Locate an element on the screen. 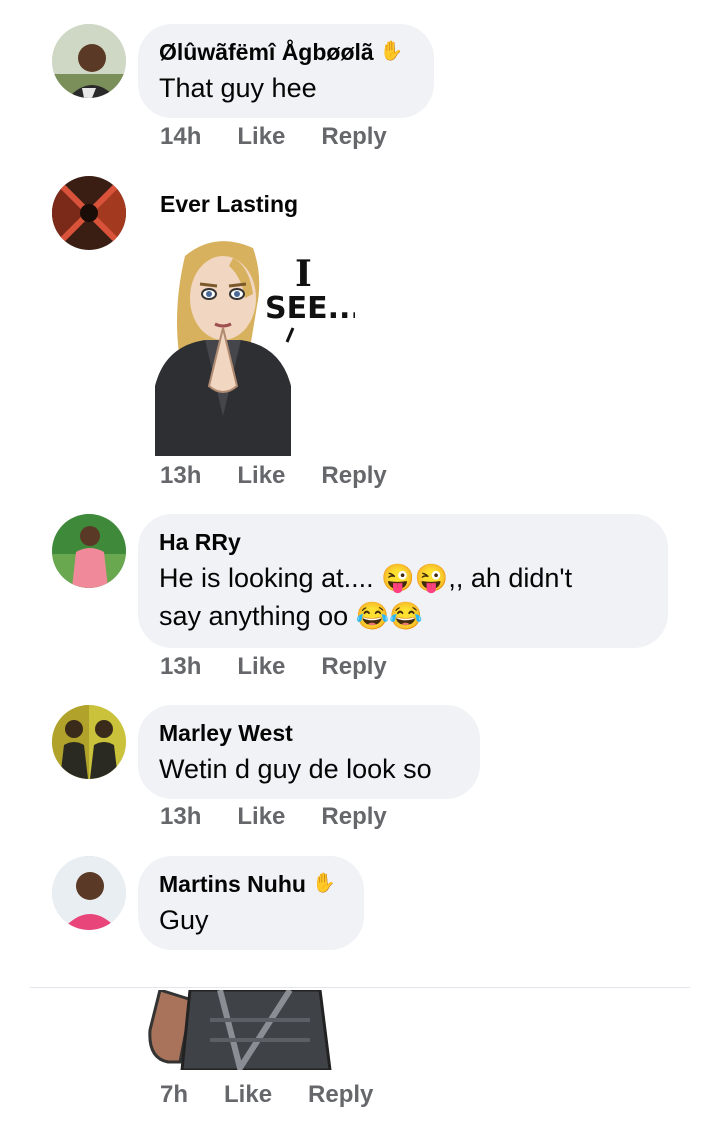 Image resolution: width=720 pixels, height=1121 pixels. commenter-name: Ølûwãfëmî Ågbøølã is located at coordinates (266, 52).